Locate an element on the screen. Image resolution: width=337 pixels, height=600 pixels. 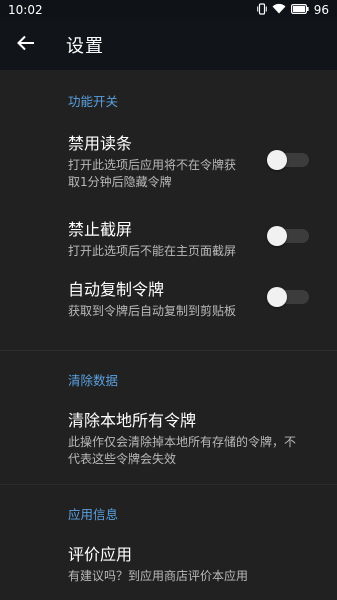
setting-title: 清除本地所有令牌 is located at coordinates (132, 420).